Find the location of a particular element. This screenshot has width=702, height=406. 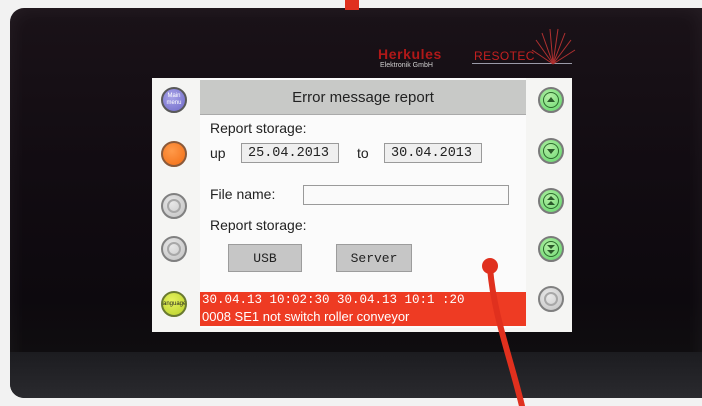

scroll-down-button is located at coordinates (551, 151).